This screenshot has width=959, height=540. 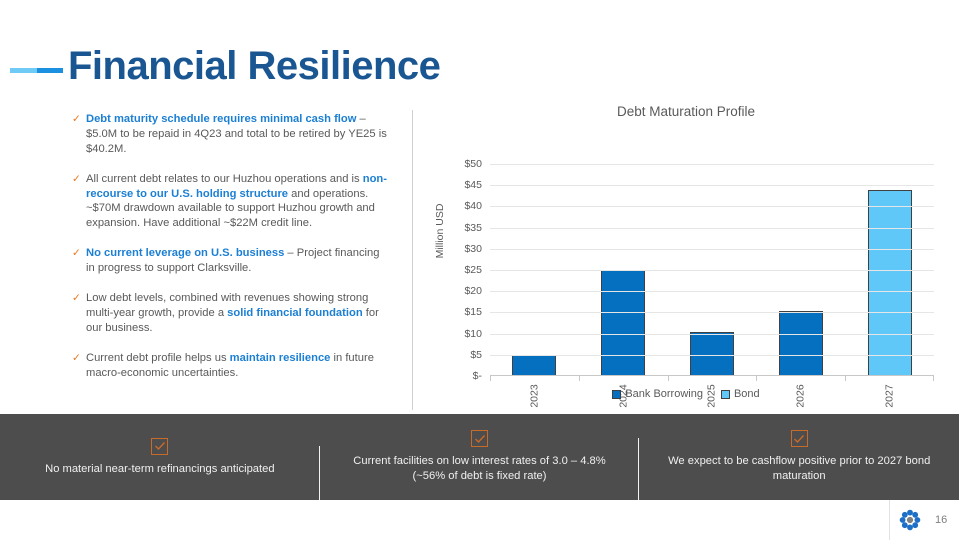 What do you see at coordinates (534, 365) in the screenshot?
I see `bar-2023` at bounding box center [534, 365].